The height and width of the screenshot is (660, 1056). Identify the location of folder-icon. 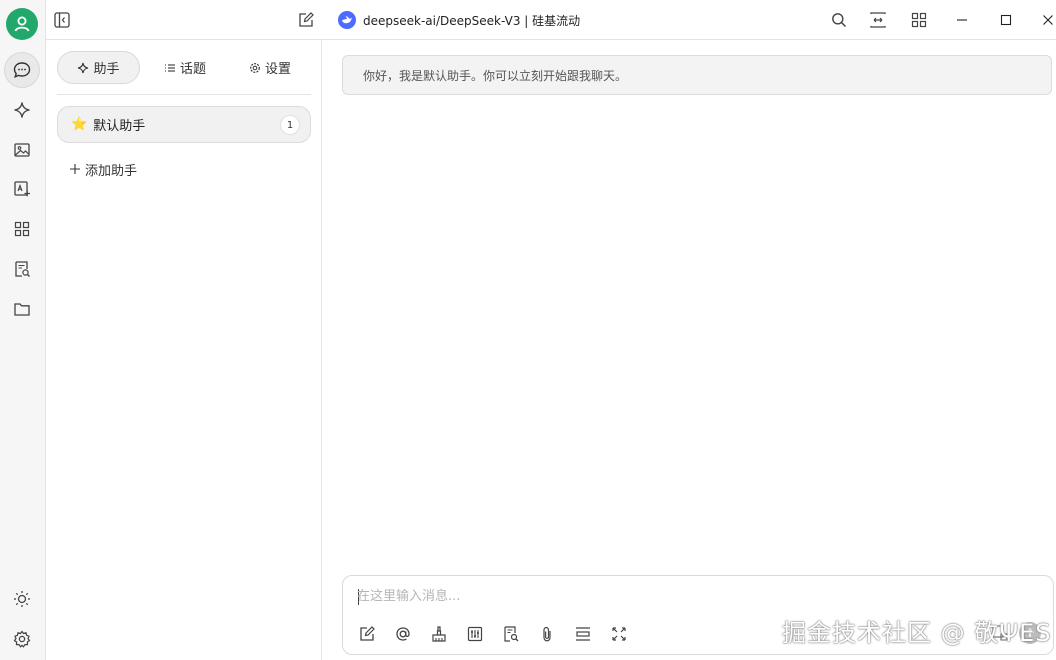
(22, 309).